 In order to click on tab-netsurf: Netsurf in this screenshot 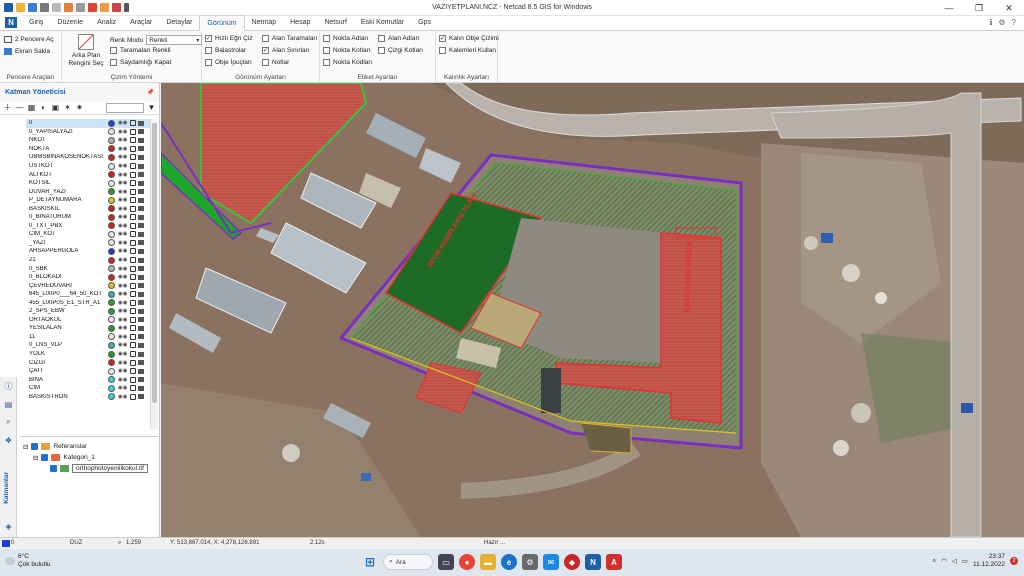, I will do `click(335, 22)`.